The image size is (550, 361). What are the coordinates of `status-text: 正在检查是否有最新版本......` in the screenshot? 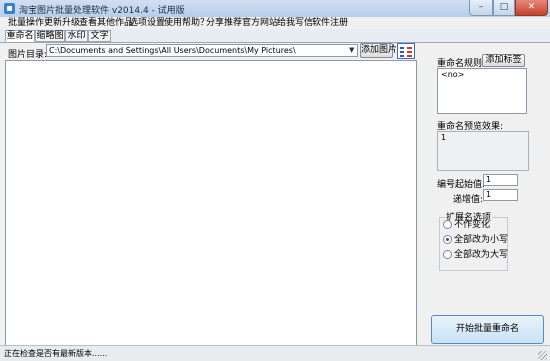 It's located at (56, 353).